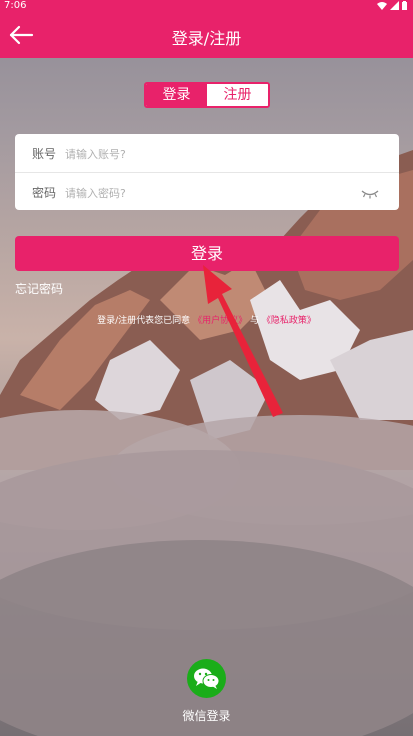  Describe the element at coordinates (176, 95) in the screenshot. I see `tab-login: 登录` at that location.